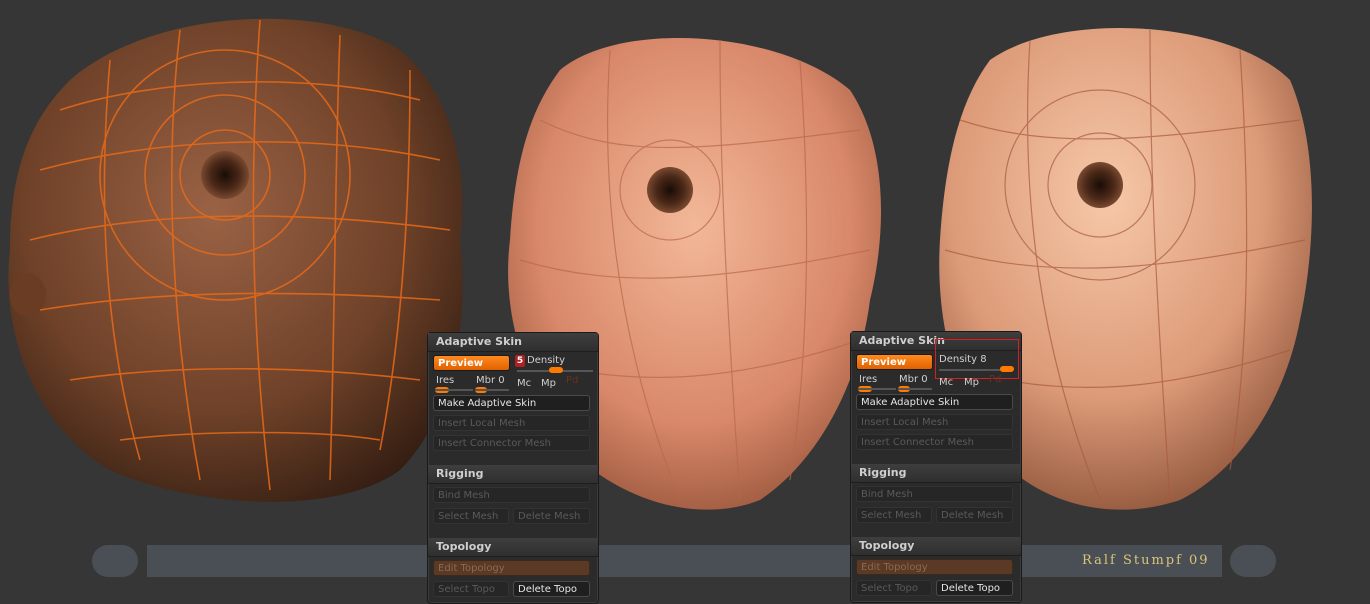 The image size is (1370, 604). I want to click on bottom-bar, so click(684, 561).